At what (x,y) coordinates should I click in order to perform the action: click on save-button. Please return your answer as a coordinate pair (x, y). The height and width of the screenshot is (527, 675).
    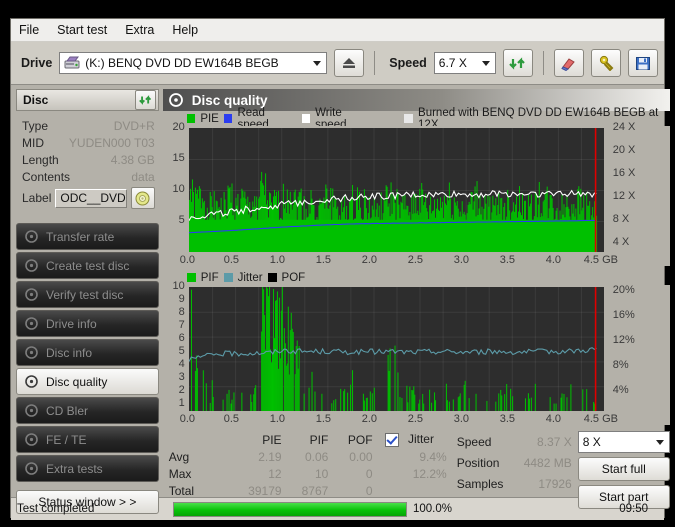
    Looking at the image, I should click on (642, 63).